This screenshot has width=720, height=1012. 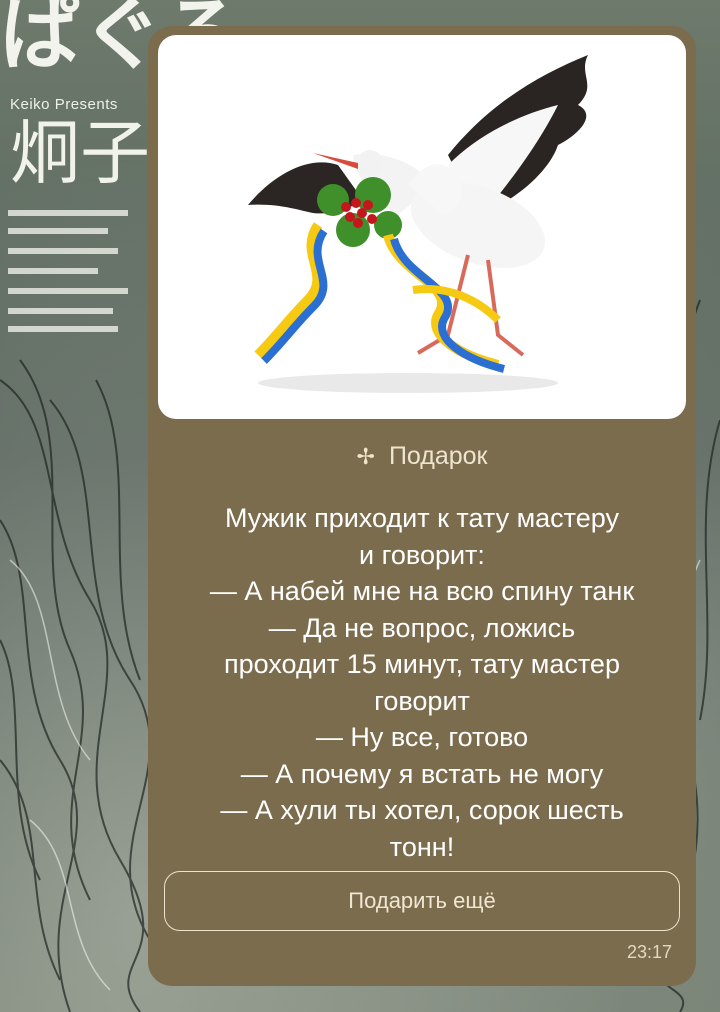 I want to click on message-line: — Да не вопрос, ложись, so click(x=422, y=627).